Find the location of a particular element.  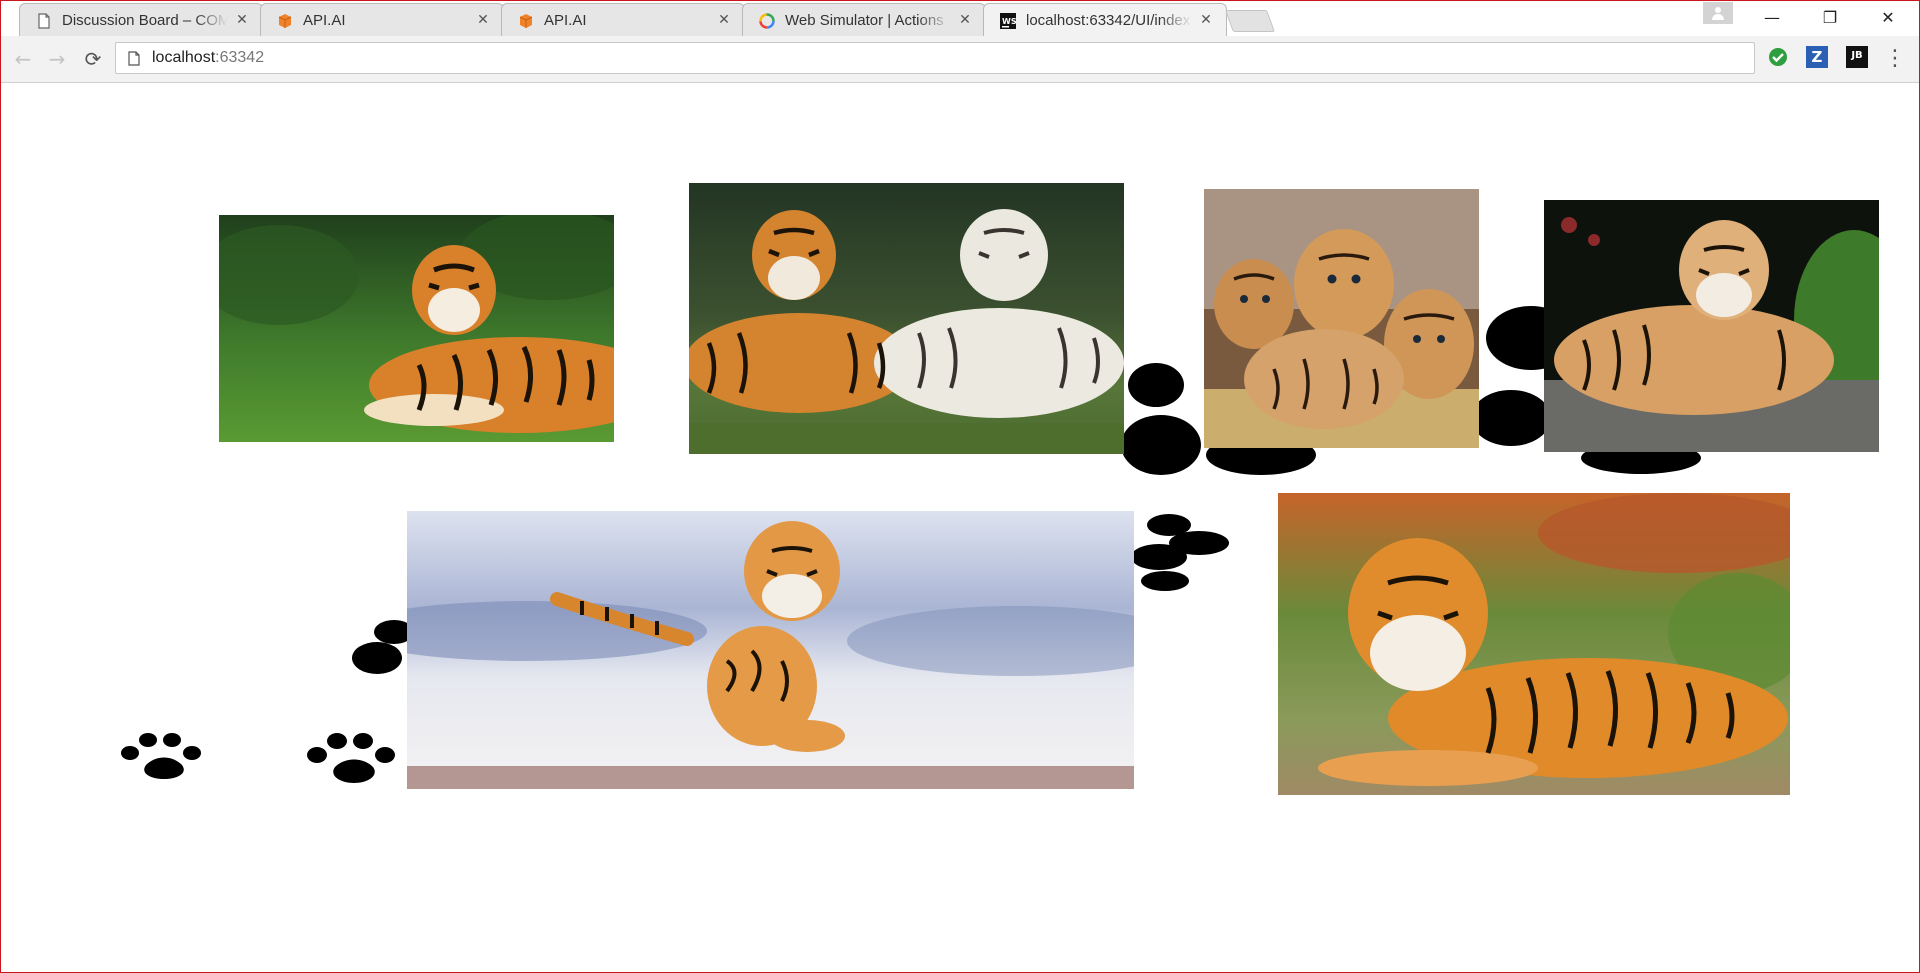

forward-arrow-icon: → is located at coordinates (57, 59).